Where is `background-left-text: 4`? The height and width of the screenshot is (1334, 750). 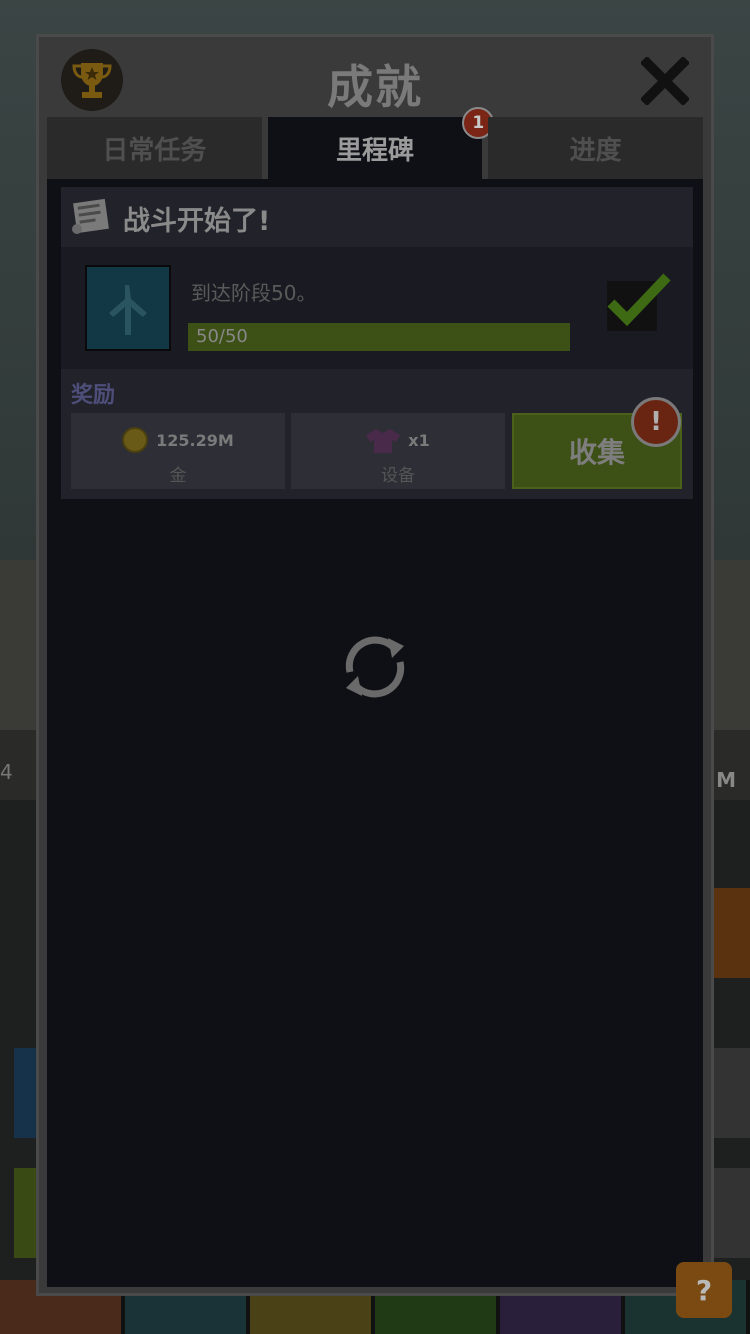 background-left-text: 4 is located at coordinates (6, 772).